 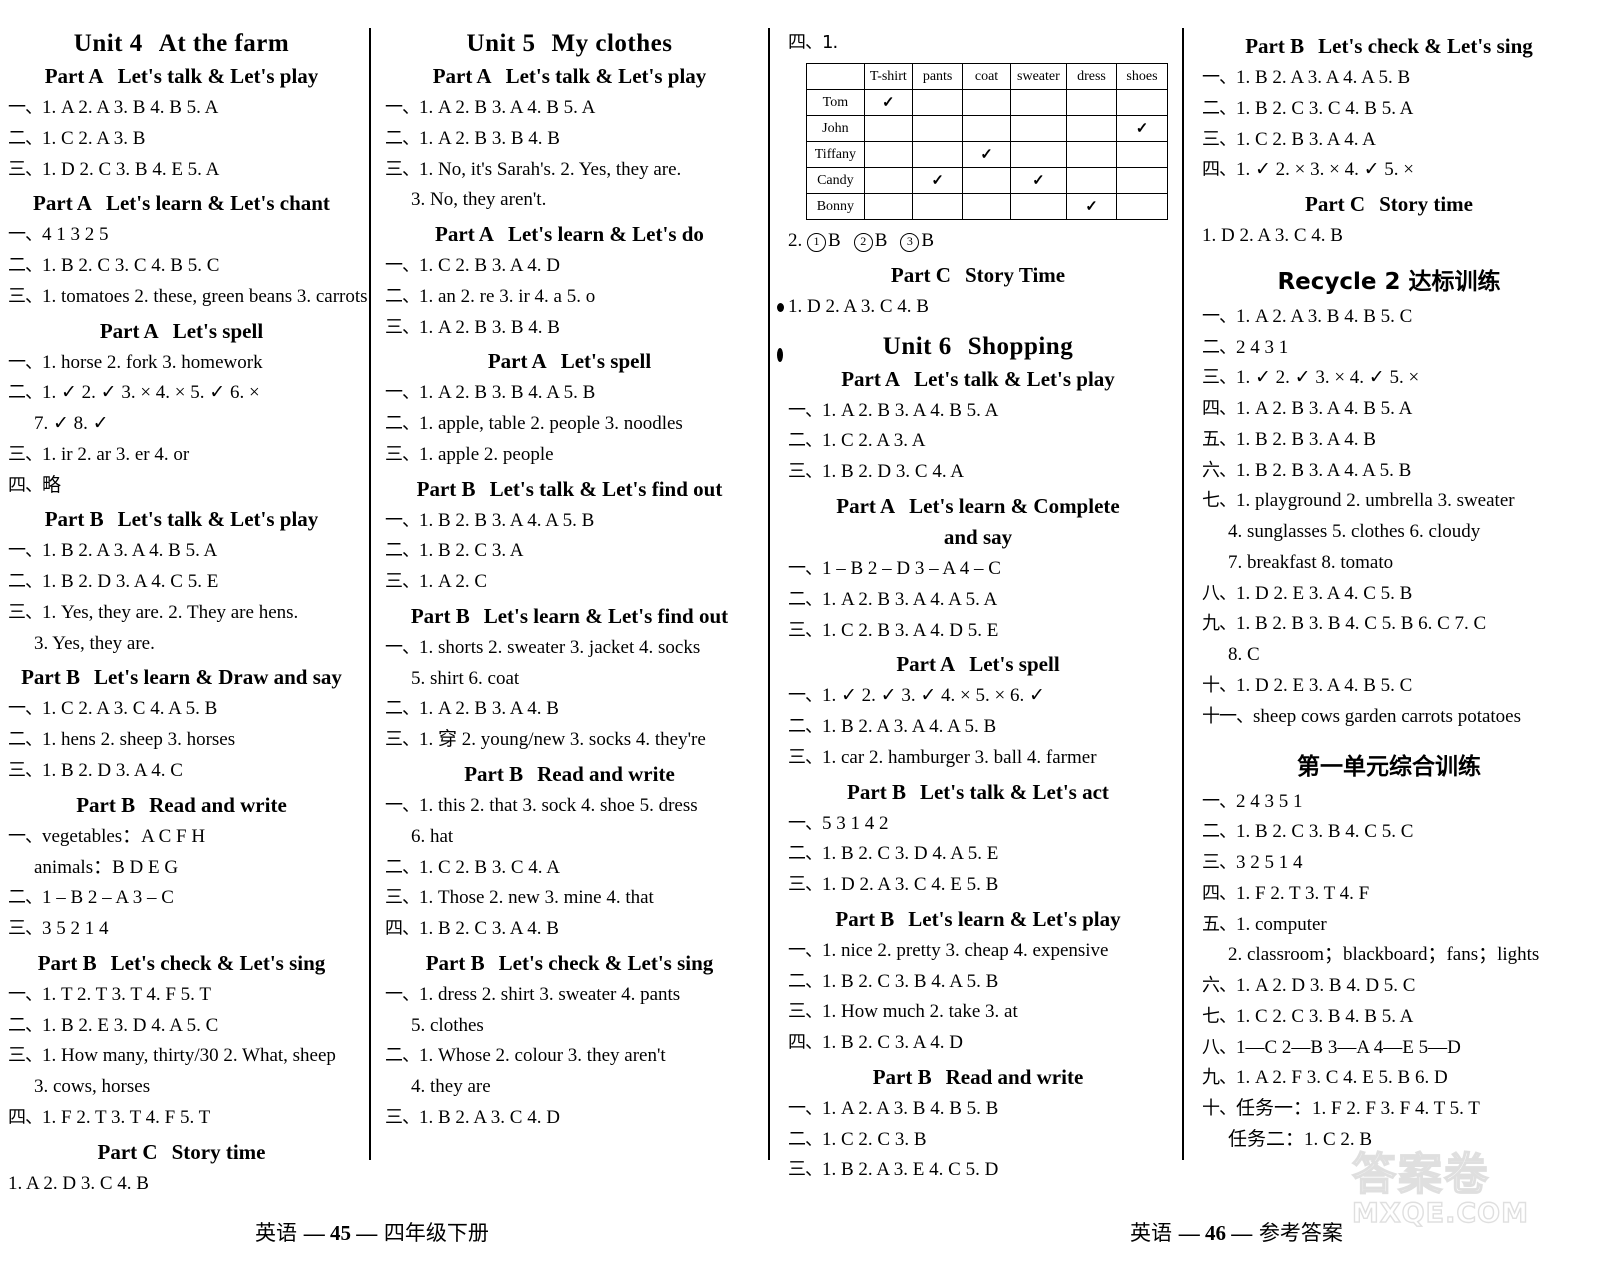 I want to click on answer-line-text: 1. B 2. C 3. A 4. D, so click(x=892, y=1043).